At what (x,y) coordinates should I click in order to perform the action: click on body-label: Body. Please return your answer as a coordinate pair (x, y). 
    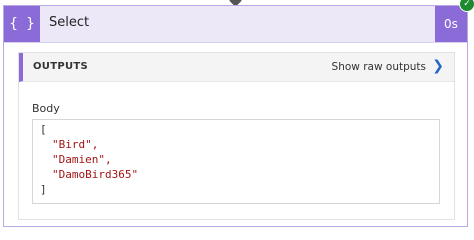
    Looking at the image, I should click on (46, 108).